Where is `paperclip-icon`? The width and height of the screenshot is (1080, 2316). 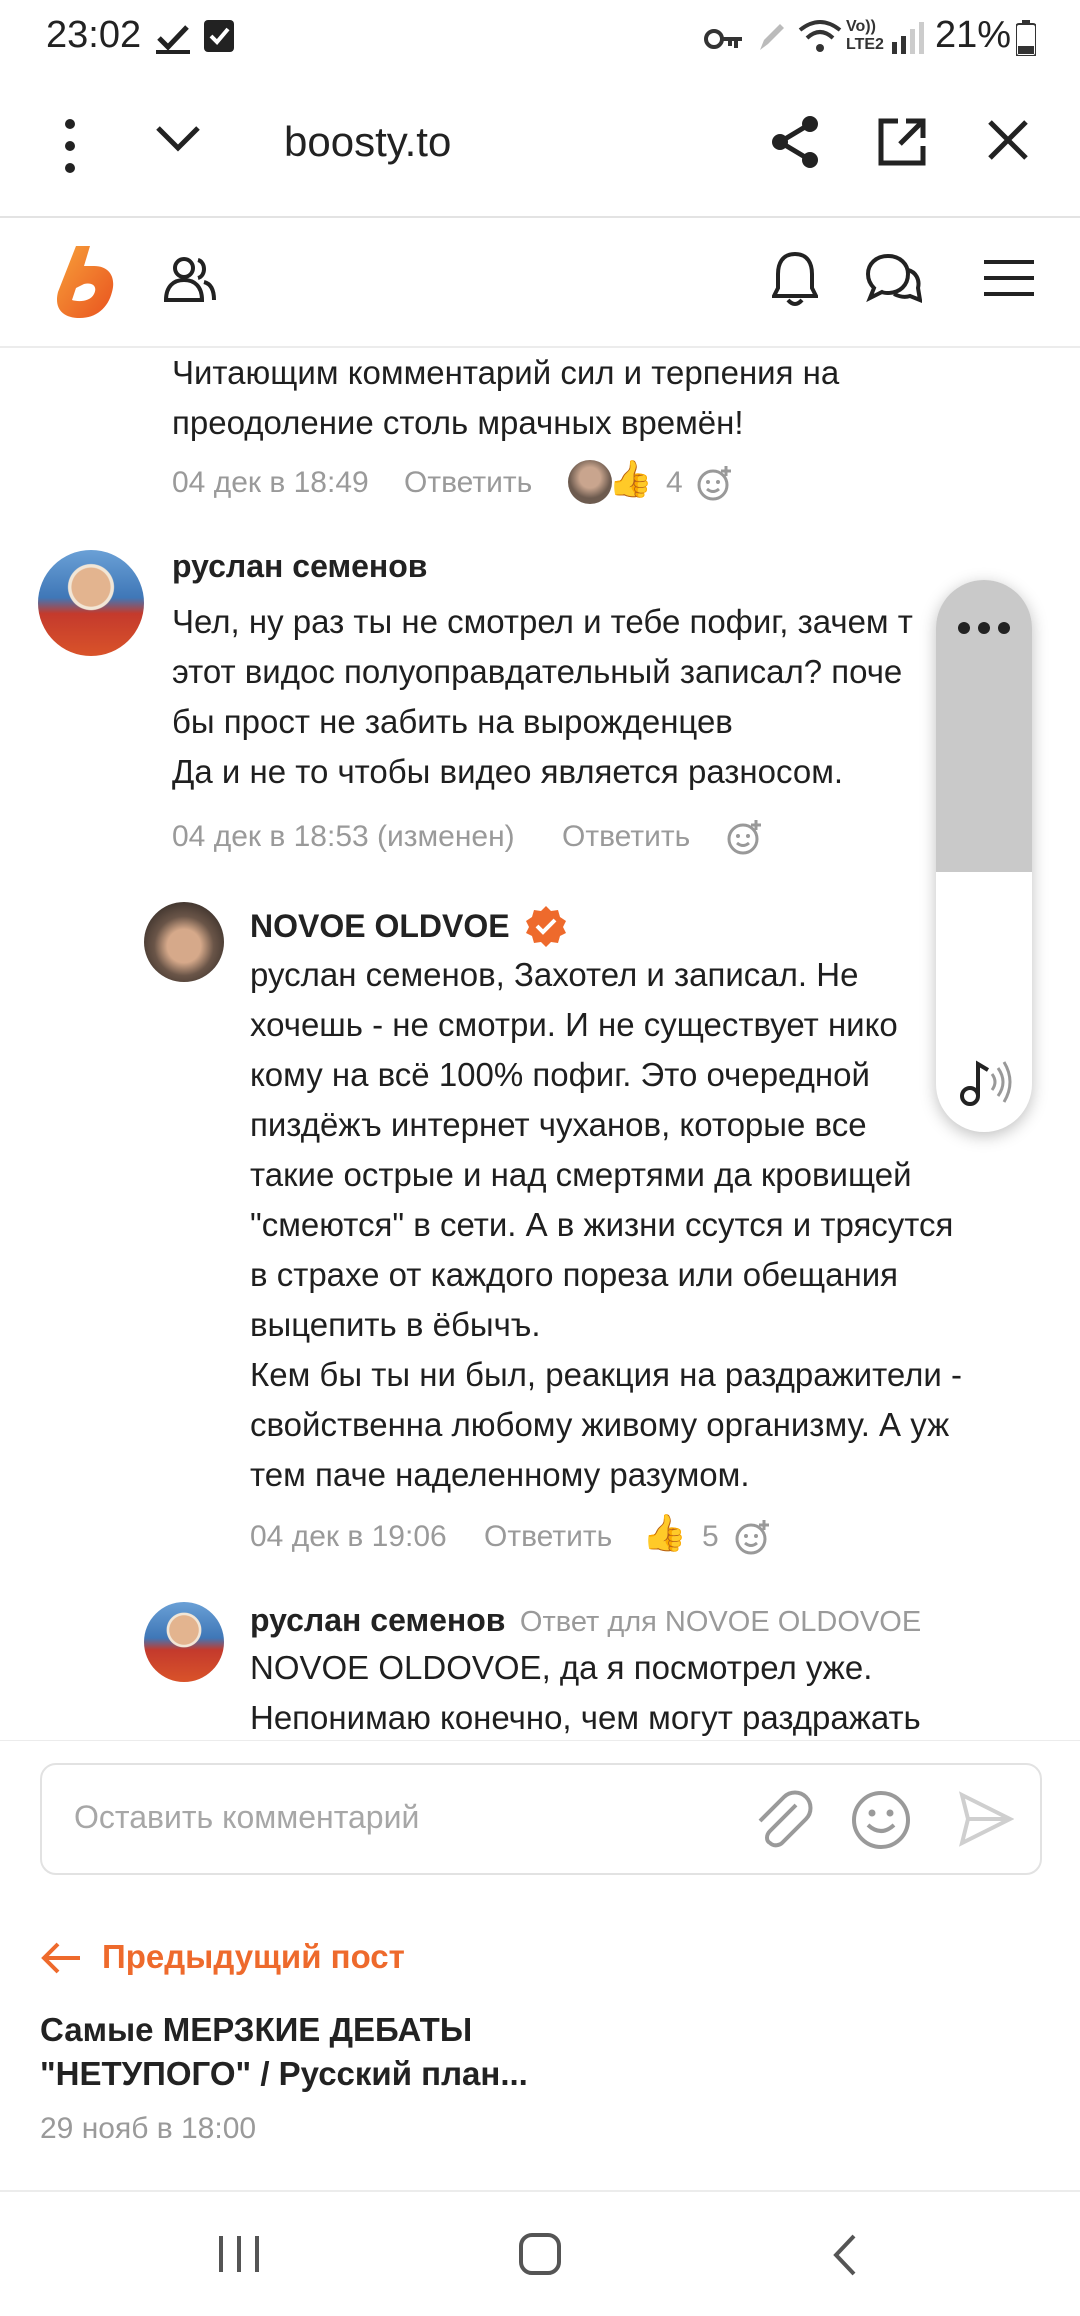
paperclip-icon is located at coordinates (783, 1820).